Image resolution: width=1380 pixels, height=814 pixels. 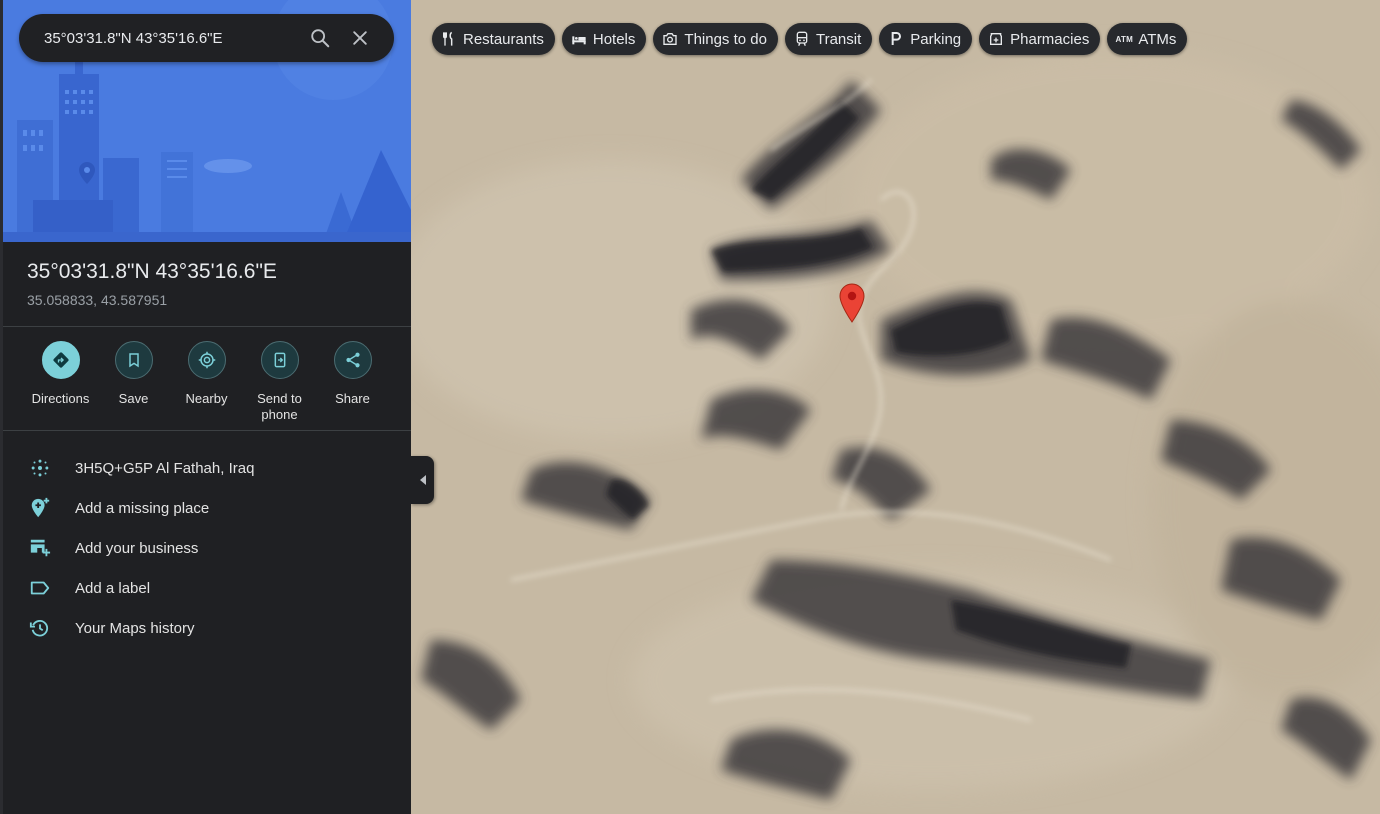 I want to click on chip-label: Pharmacies, so click(x=1050, y=39).